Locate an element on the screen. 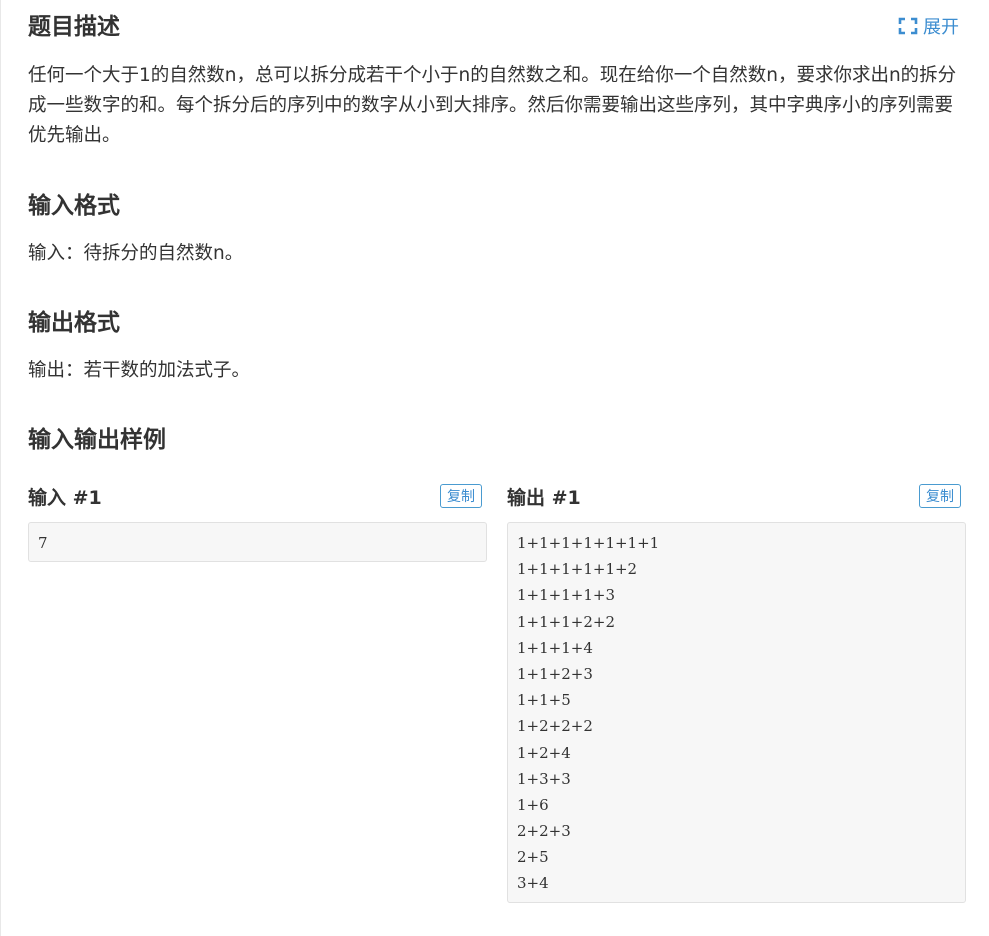 This screenshot has height=936, width=989. expand-label: 展开 is located at coordinates (941, 27).